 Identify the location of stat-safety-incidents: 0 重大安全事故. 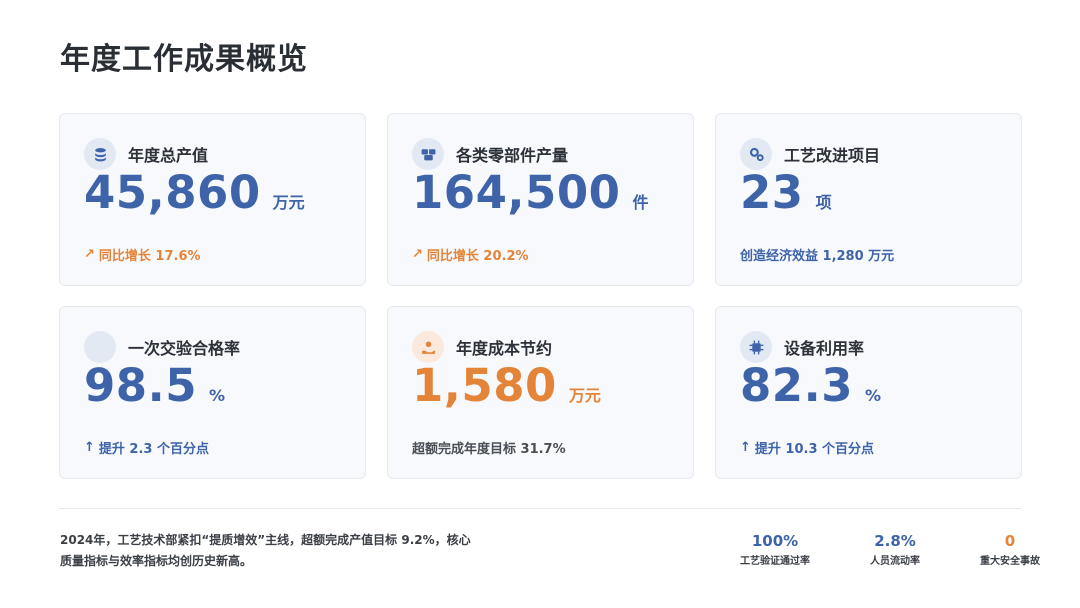
(1010, 549).